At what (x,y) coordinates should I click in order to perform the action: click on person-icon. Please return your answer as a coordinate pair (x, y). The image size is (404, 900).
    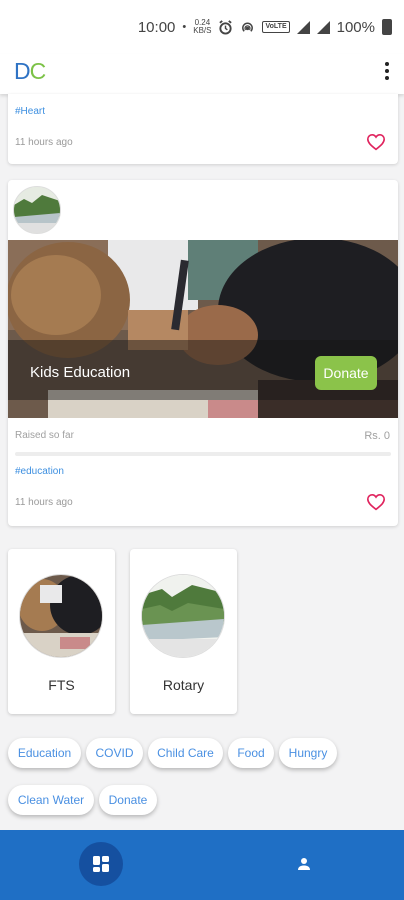
    Looking at the image, I should click on (304, 864).